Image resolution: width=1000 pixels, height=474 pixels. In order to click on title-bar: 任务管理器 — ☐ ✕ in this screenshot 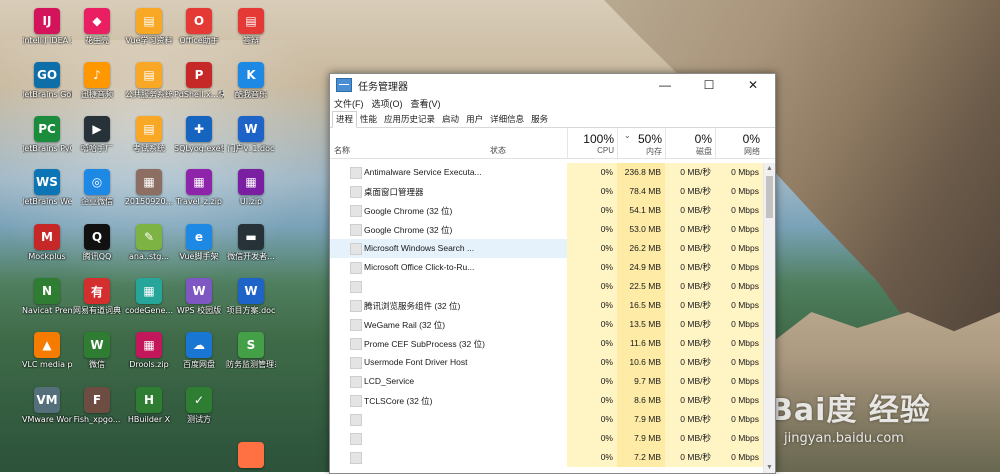, I will do `click(552, 85)`.